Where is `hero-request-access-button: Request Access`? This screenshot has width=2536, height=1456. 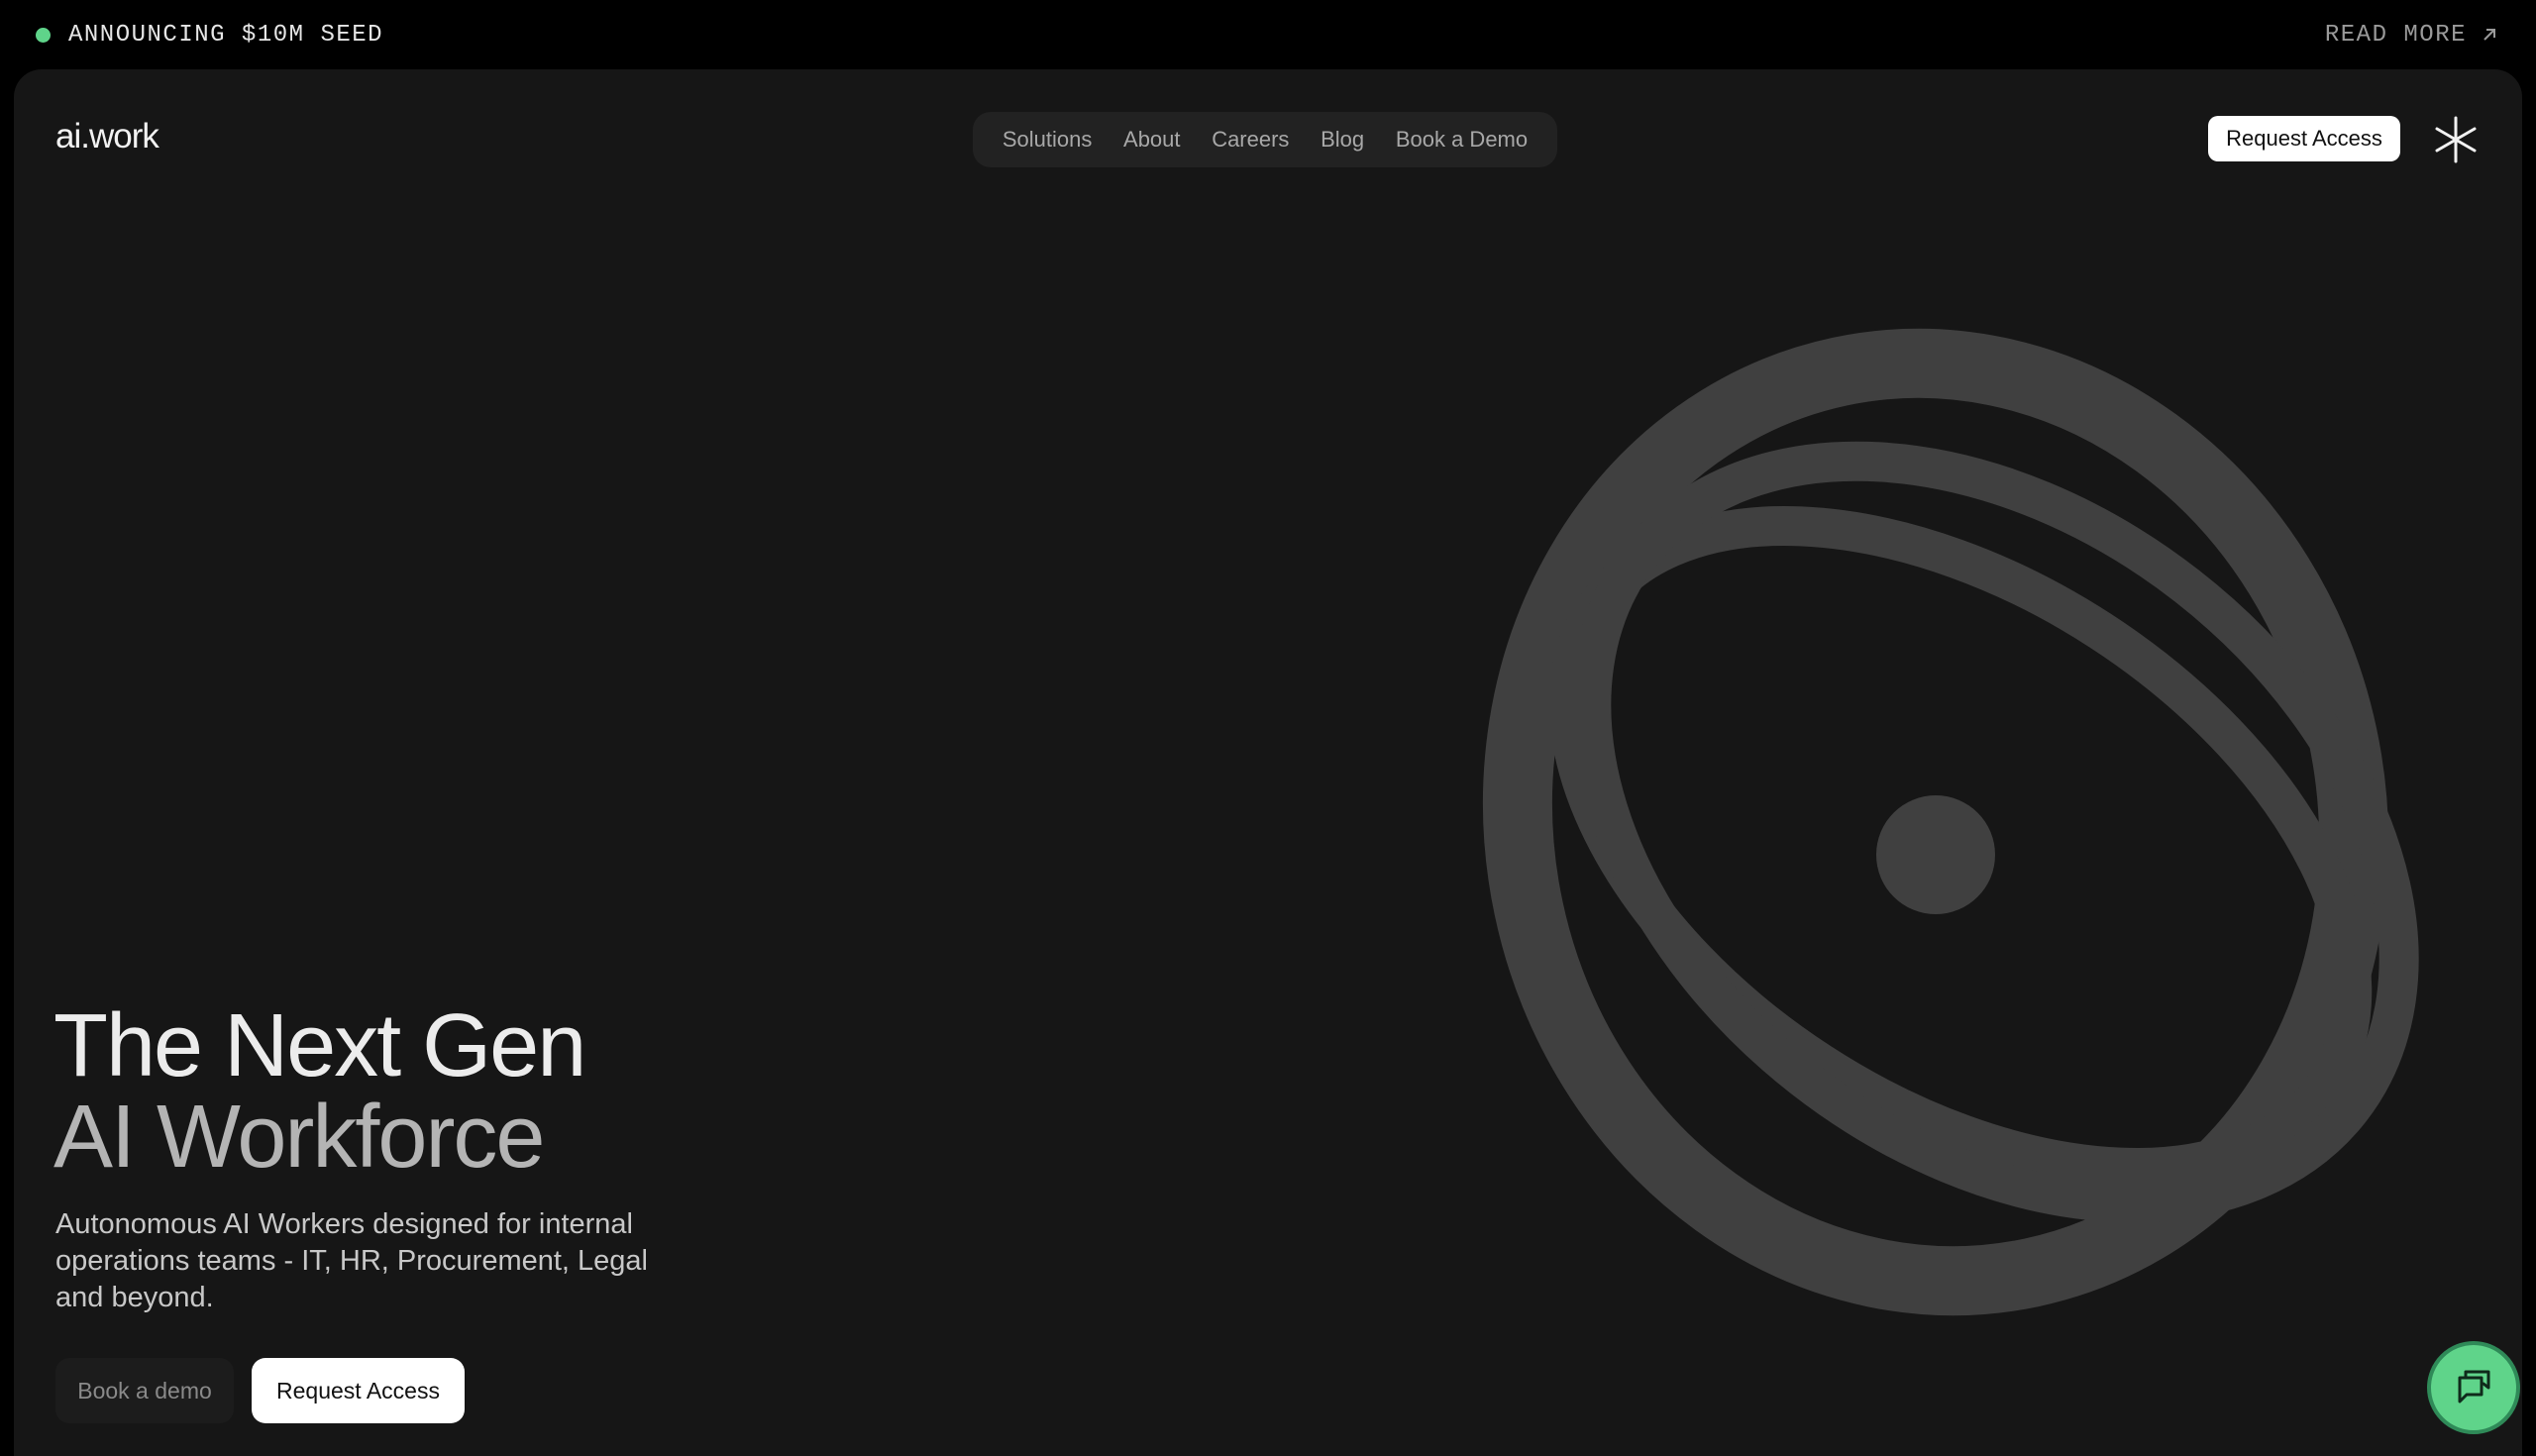 hero-request-access-button: Request Access is located at coordinates (358, 1390).